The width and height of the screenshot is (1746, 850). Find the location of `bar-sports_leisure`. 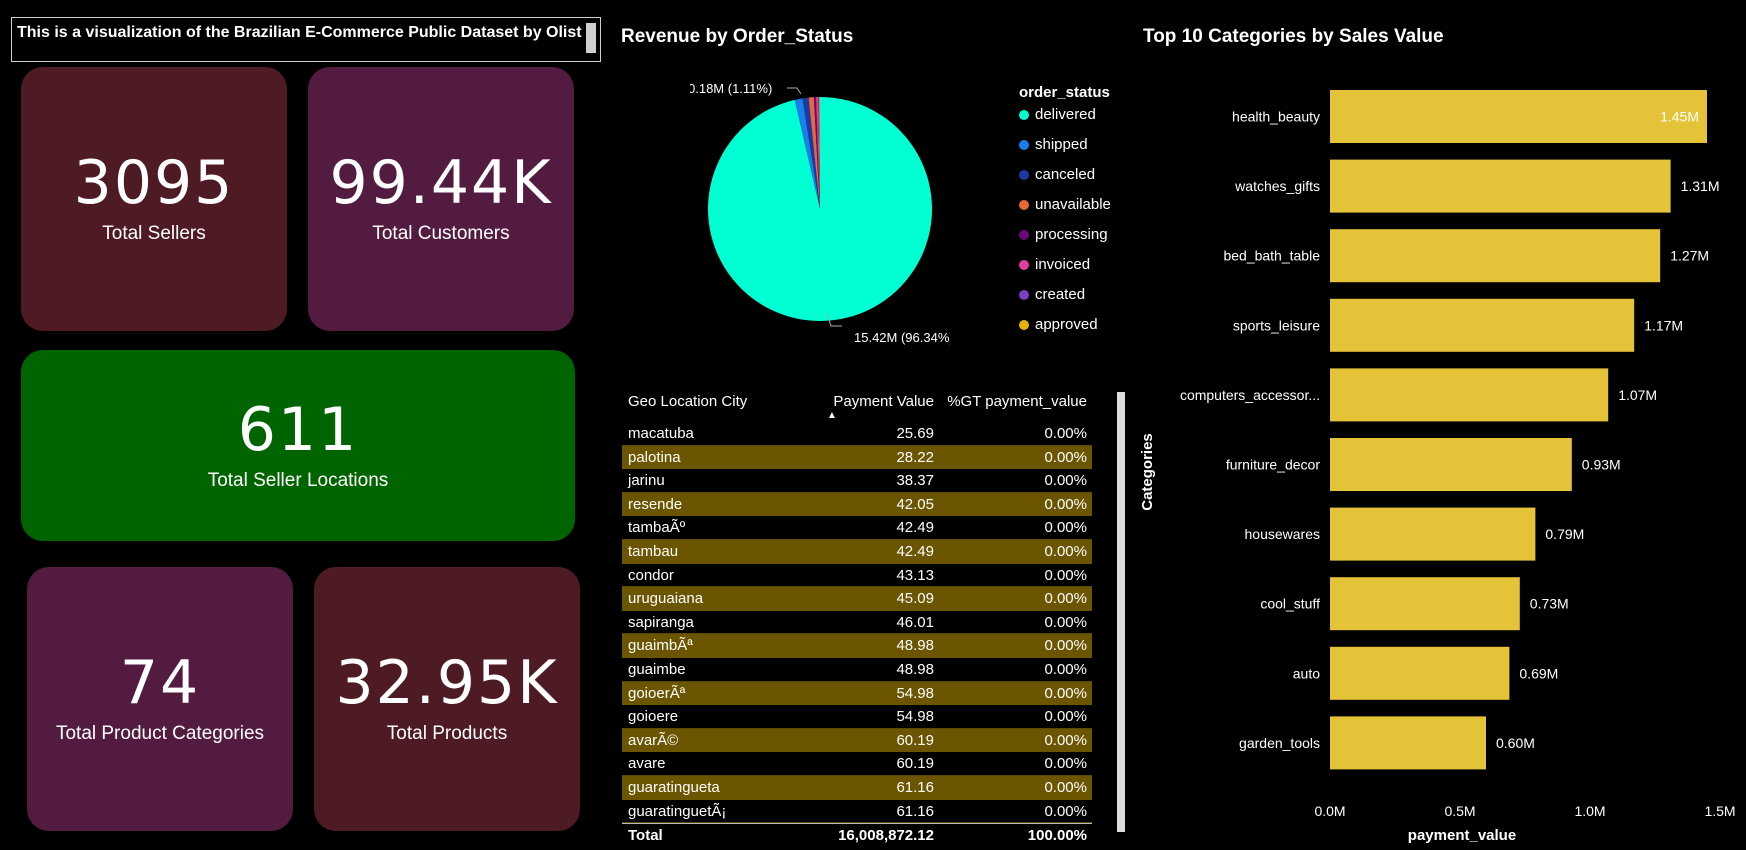

bar-sports_leisure is located at coordinates (1482, 325).